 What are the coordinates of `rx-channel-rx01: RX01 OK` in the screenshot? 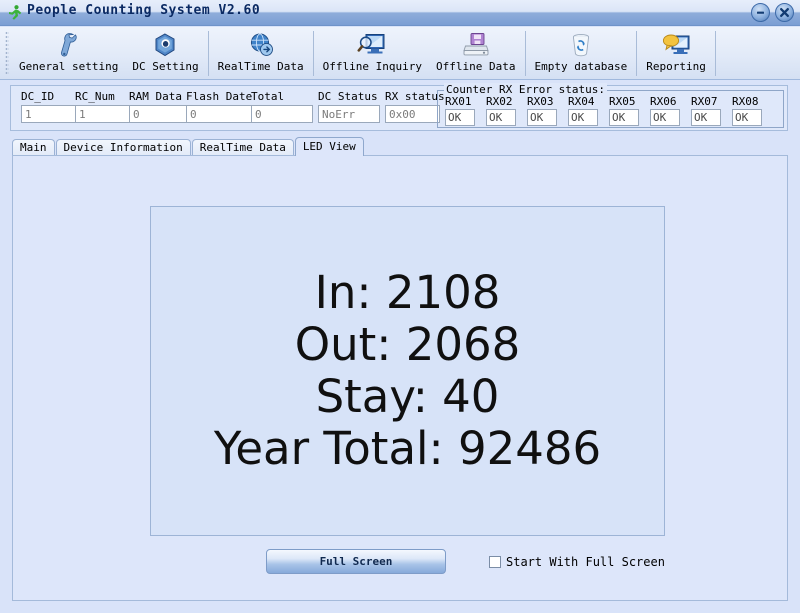 It's located at (463, 110).